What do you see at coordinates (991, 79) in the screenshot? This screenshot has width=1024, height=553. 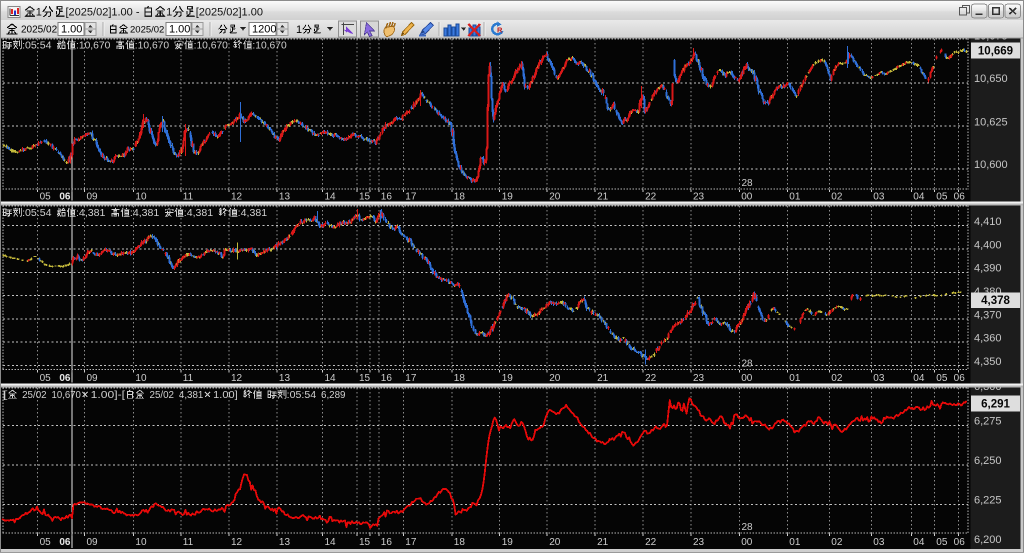 I see `svg-text: 10,650` at bounding box center [991, 79].